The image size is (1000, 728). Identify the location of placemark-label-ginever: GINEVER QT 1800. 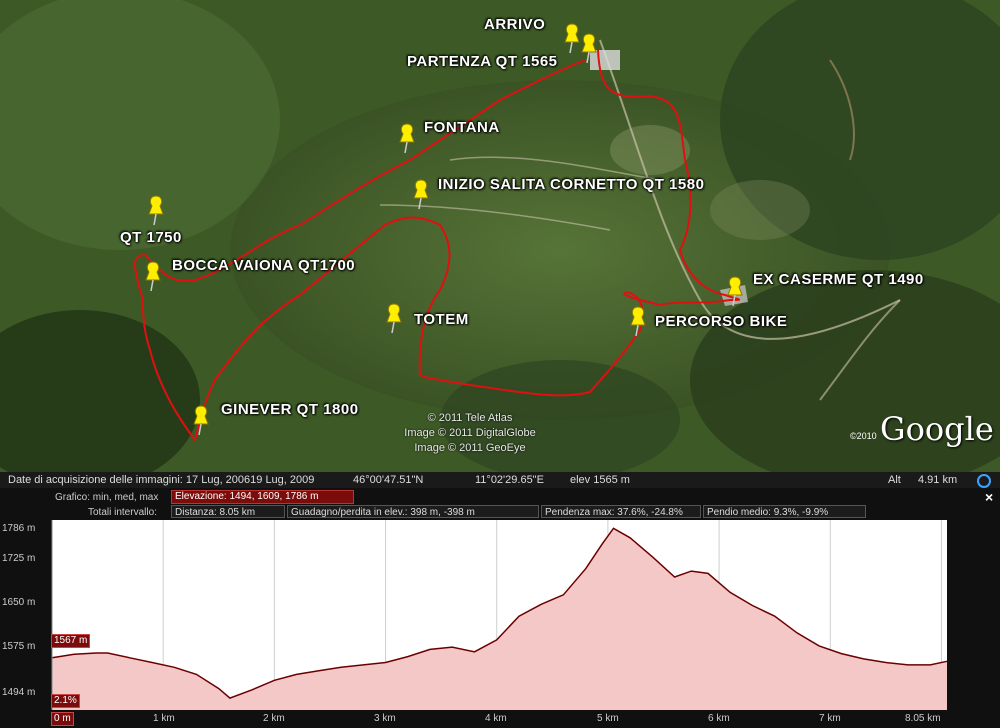
(290, 409).